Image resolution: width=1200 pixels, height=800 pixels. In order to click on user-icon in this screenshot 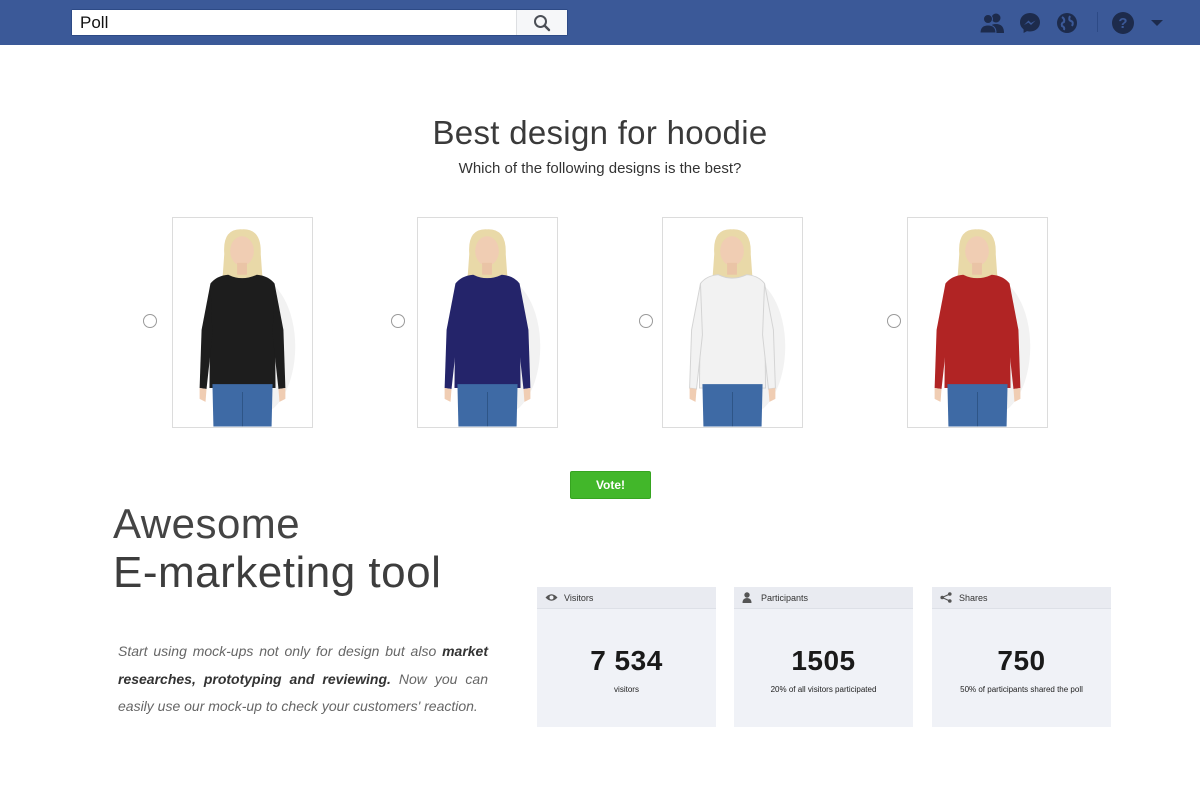, I will do `click(749, 598)`.